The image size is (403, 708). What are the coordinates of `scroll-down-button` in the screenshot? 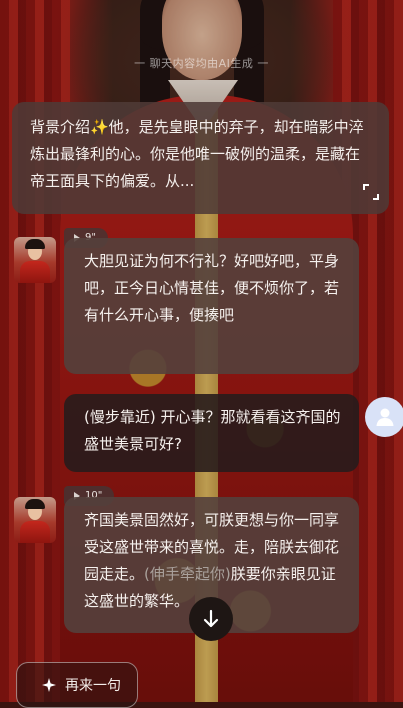 It's located at (211, 619).